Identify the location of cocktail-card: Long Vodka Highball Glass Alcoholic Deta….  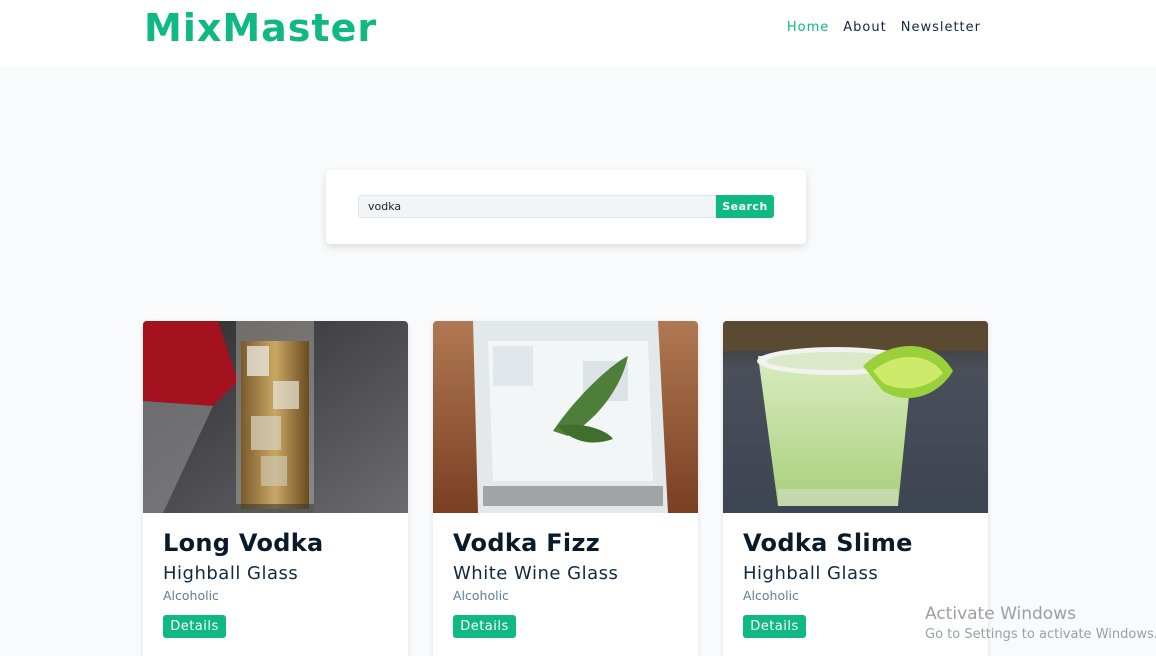
(275, 488).